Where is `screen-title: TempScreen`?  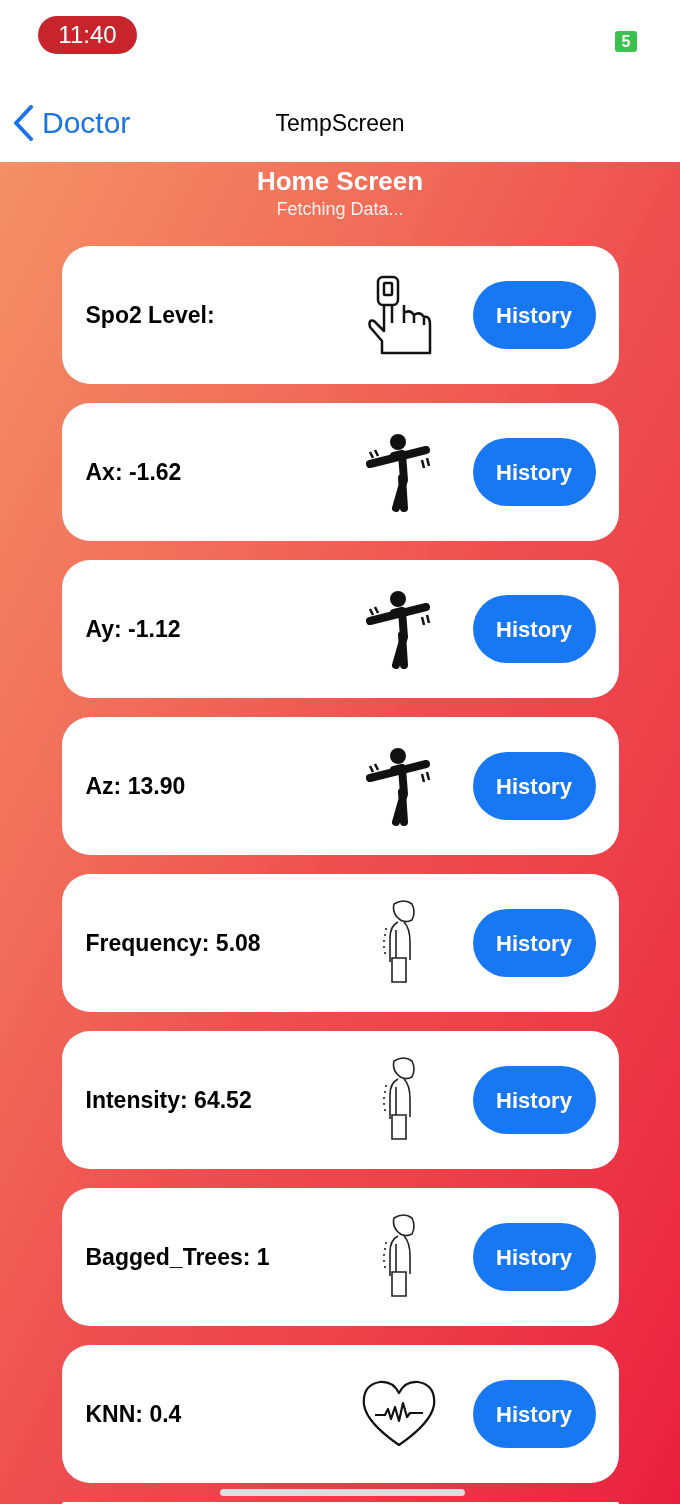 screen-title: TempScreen is located at coordinates (340, 123).